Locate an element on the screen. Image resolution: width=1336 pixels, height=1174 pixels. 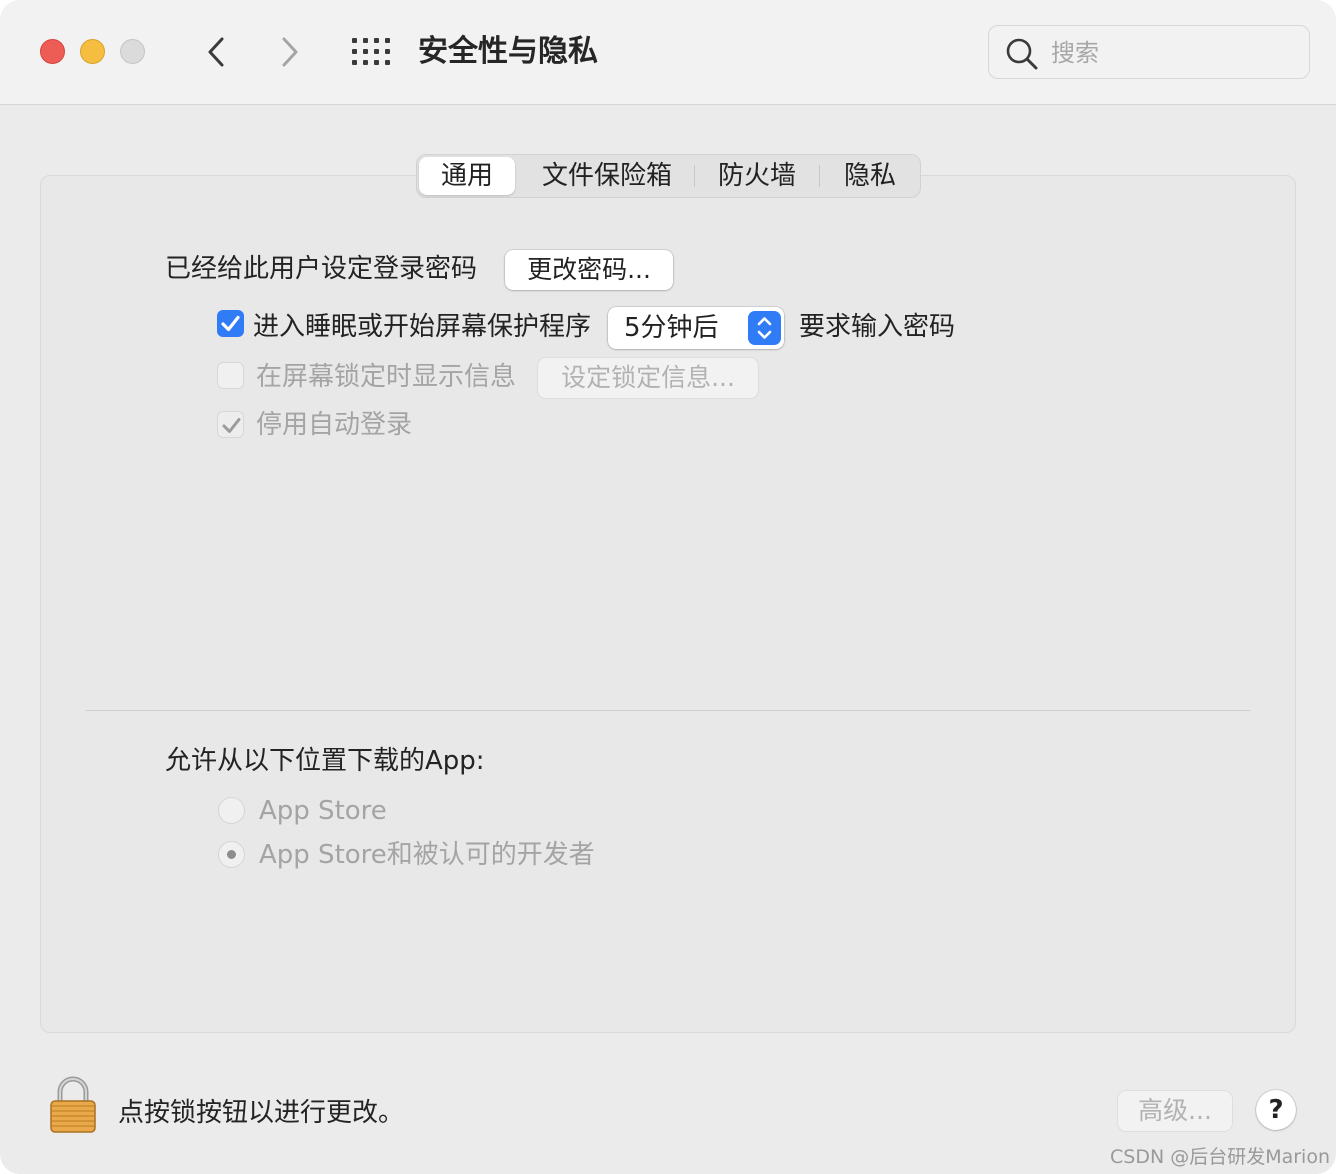
chevron-left-icon is located at coordinates (216, 52).